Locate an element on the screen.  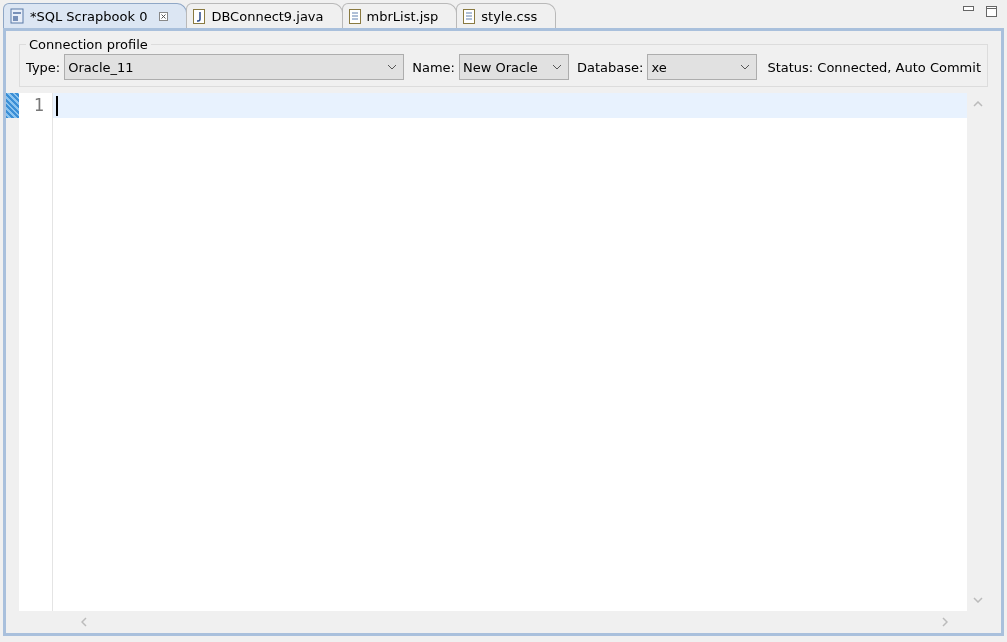
field-label: Name: is located at coordinates (433, 67).